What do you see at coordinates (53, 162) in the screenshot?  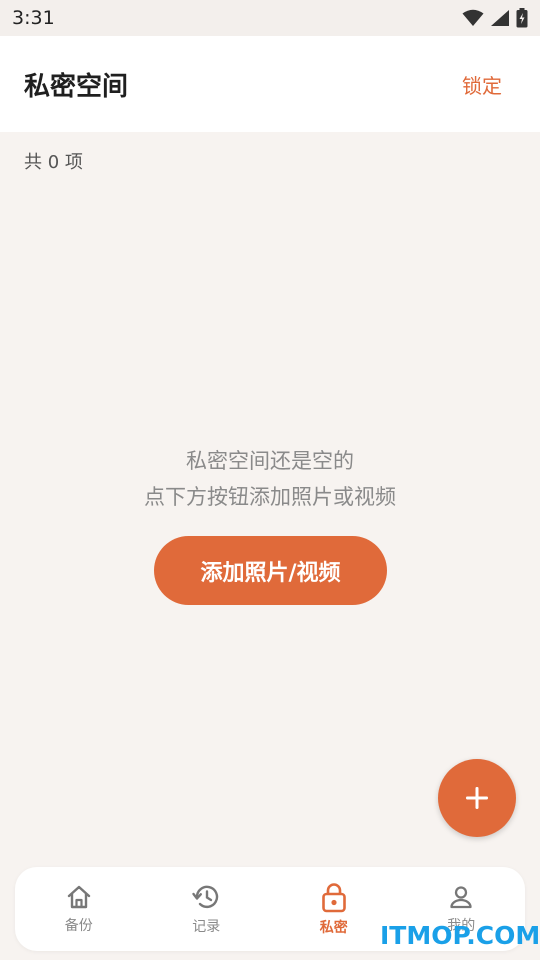 I see `item-count: 共 0 项` at bounding box center [53, 162].